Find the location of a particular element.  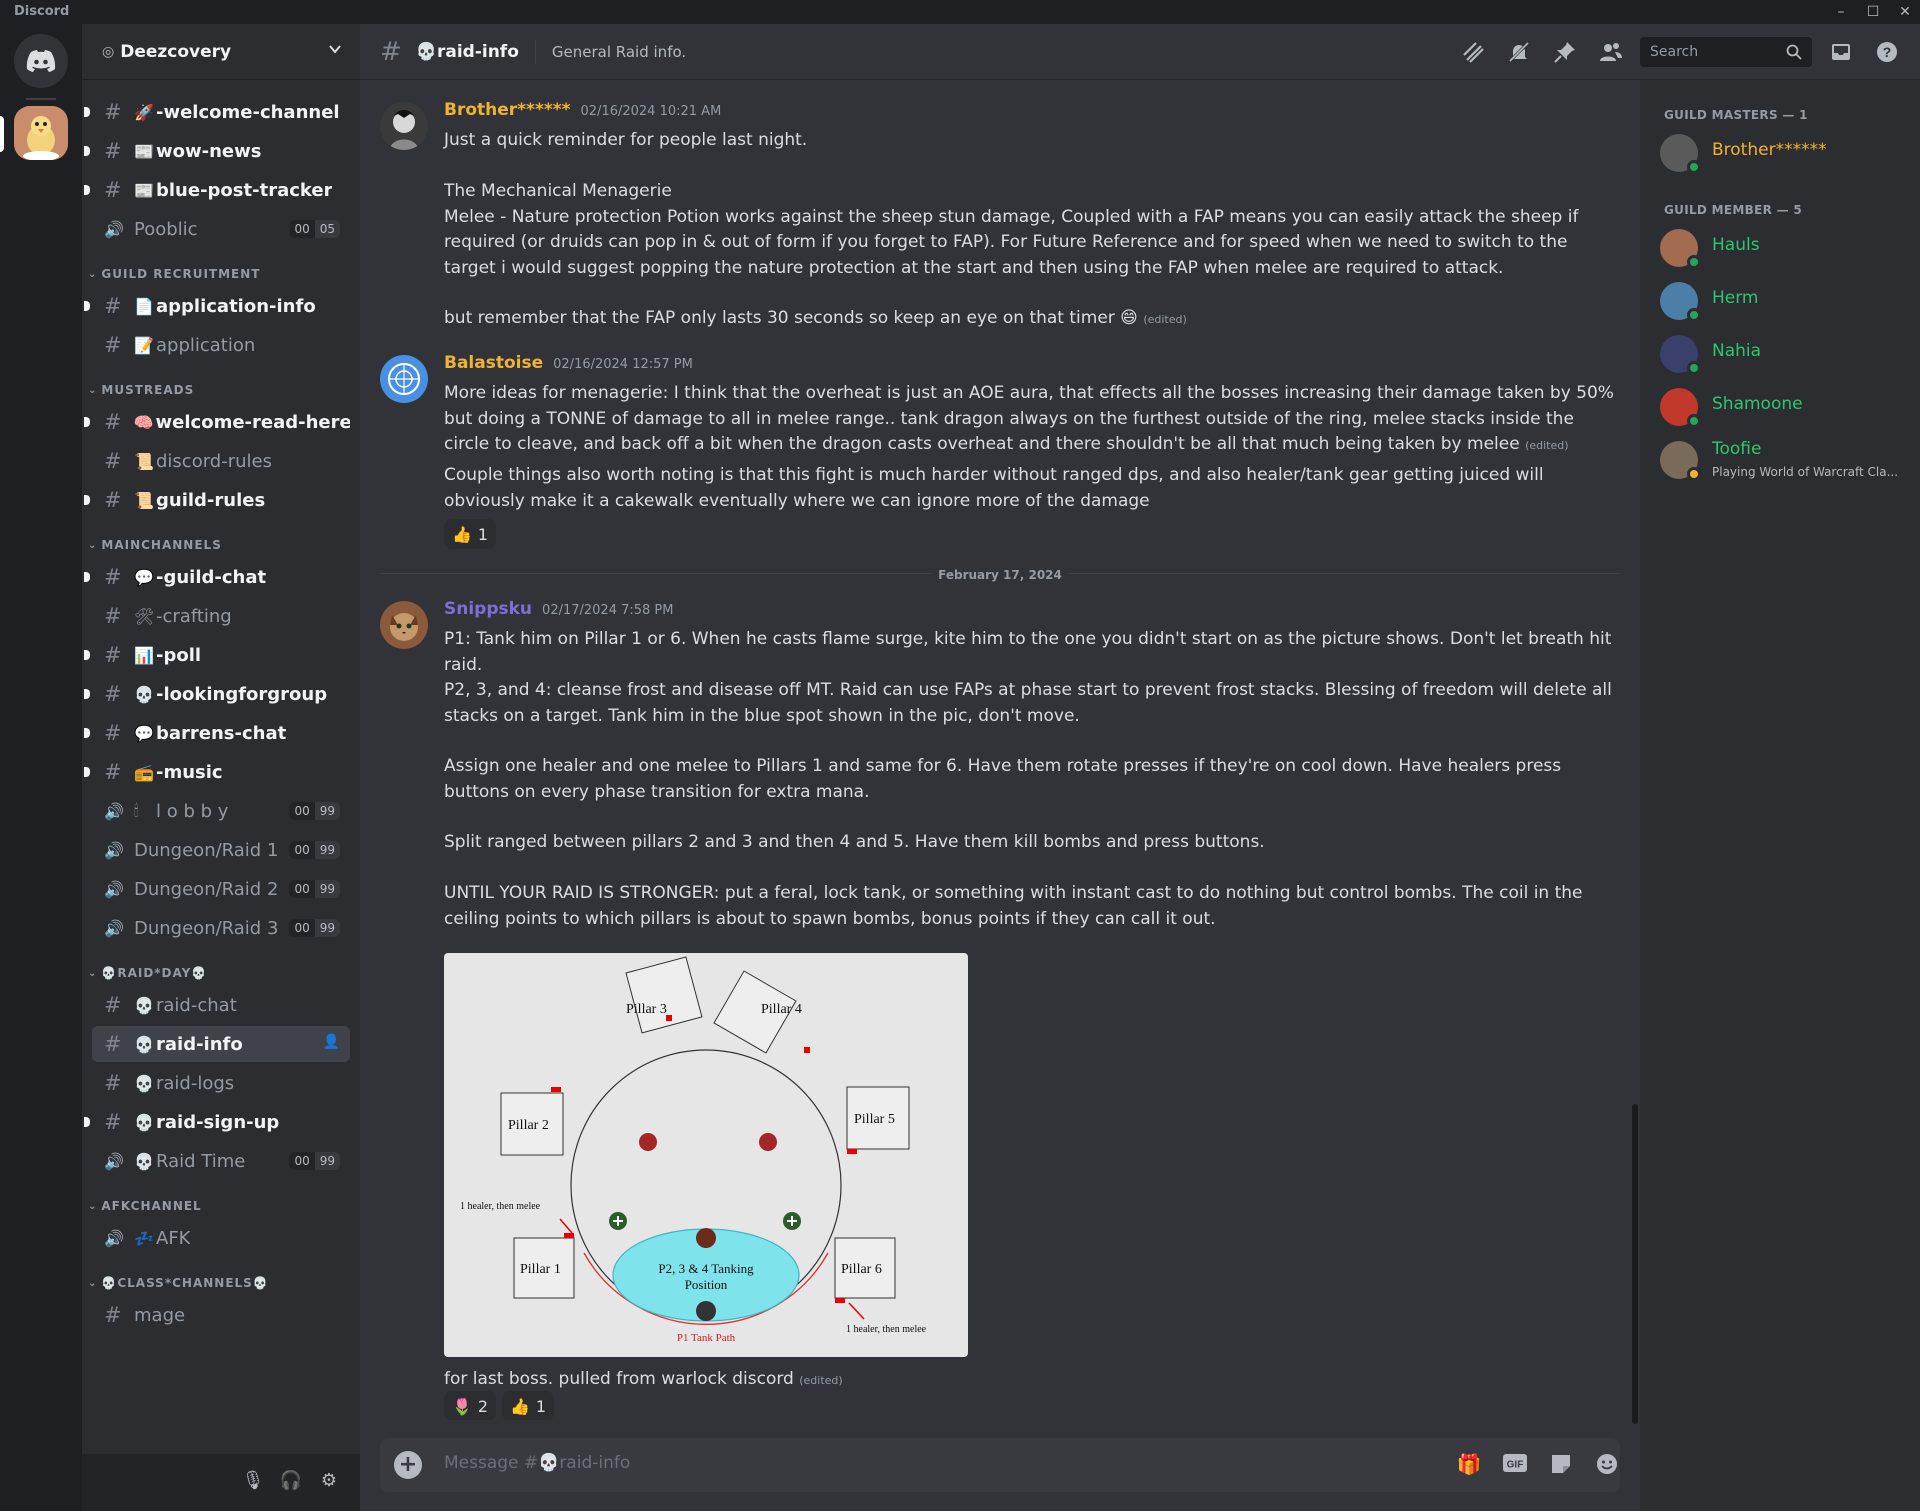

channel-item: # 📊 -poll is located at coordinates (217, 655).